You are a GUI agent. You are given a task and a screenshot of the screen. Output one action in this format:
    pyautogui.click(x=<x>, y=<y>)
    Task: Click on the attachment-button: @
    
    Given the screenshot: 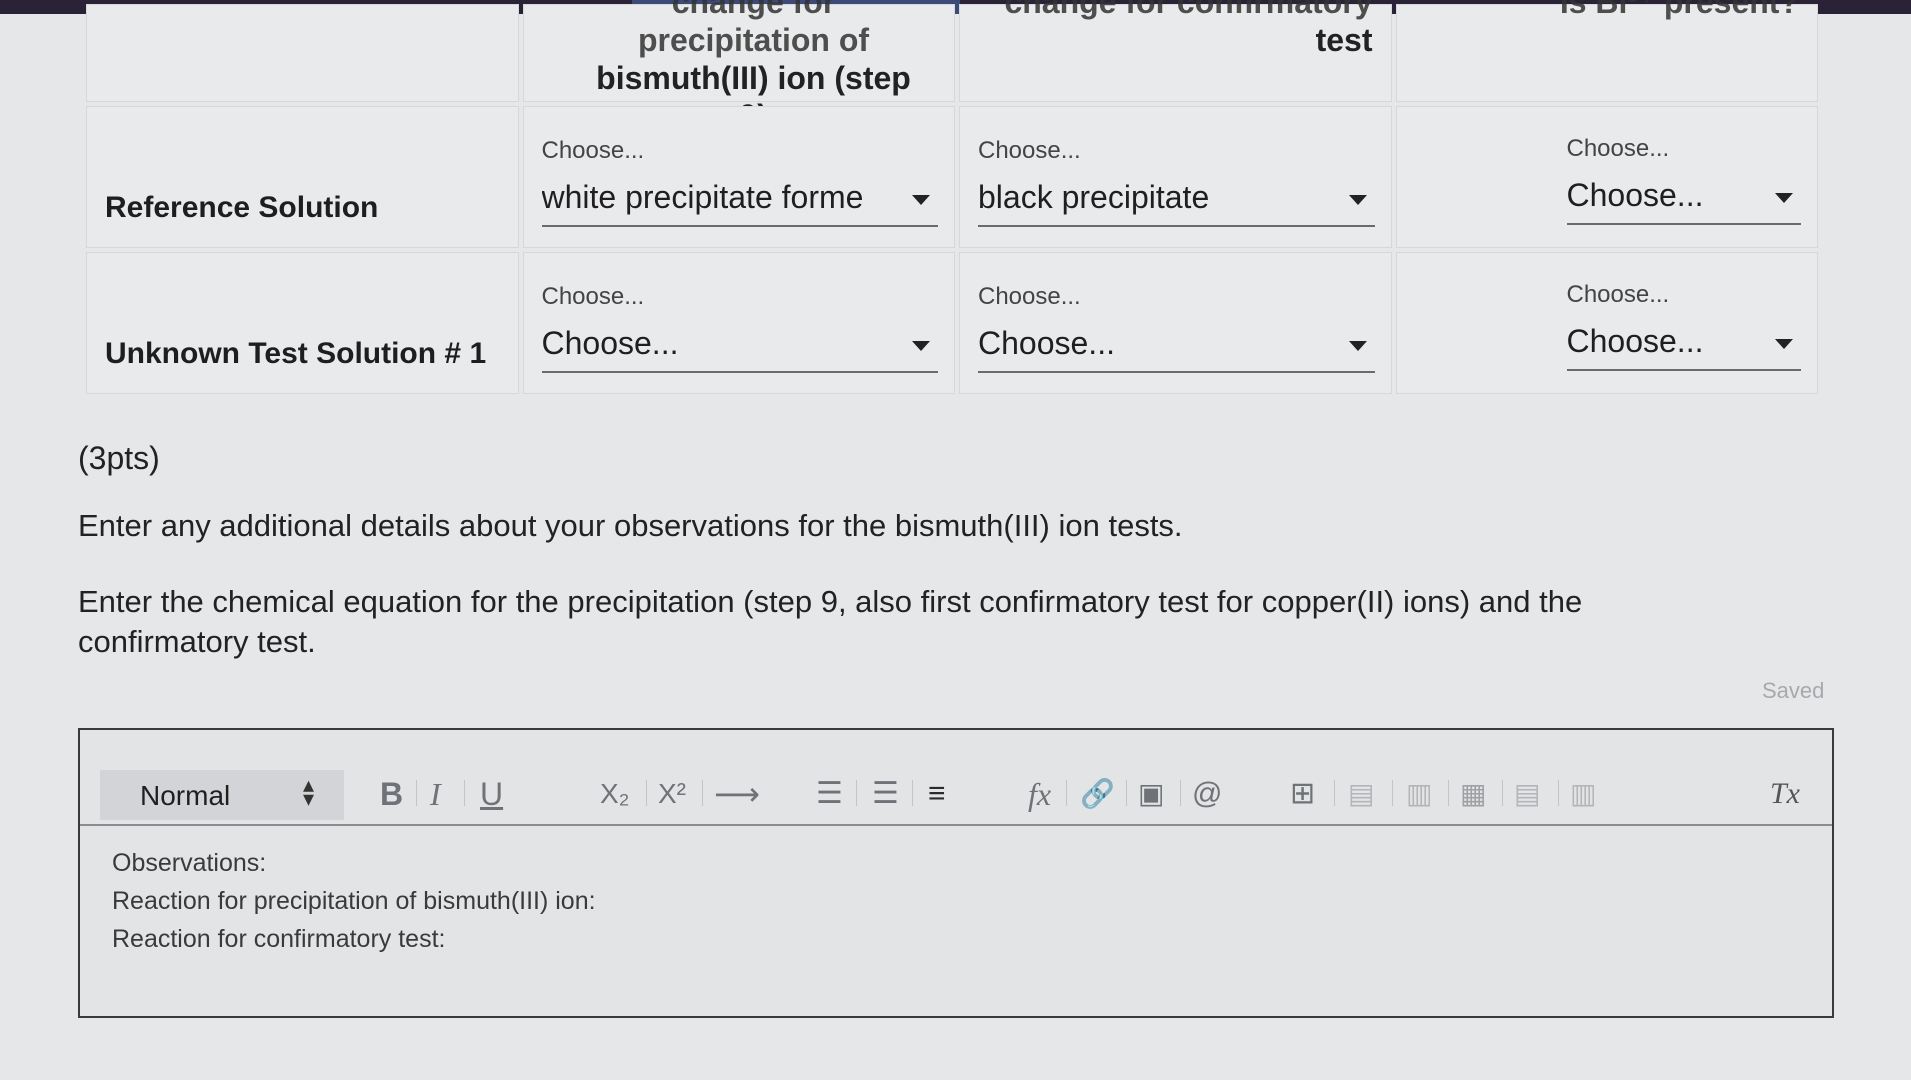 What is the action you would take?
    pyautogui.click(x=1207, y=794)
    